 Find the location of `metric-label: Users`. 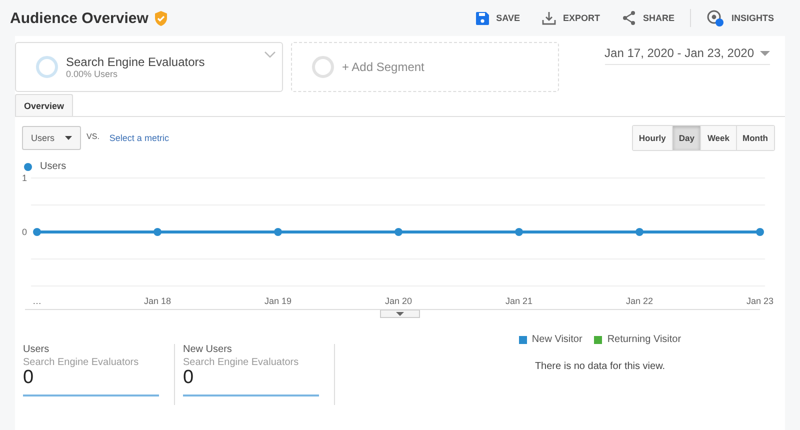

metric-label: Users is located at coordinates (36, 349).